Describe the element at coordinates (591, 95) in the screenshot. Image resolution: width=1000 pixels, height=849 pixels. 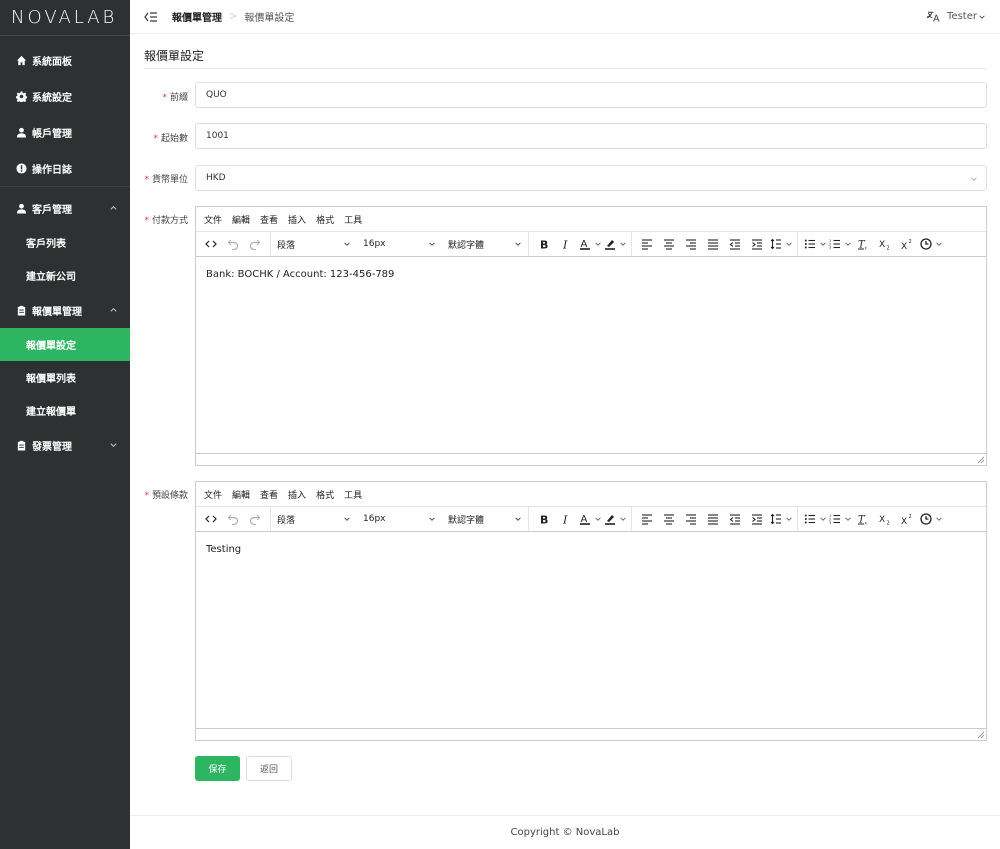
I see `prefix-input: QUO` at that location.